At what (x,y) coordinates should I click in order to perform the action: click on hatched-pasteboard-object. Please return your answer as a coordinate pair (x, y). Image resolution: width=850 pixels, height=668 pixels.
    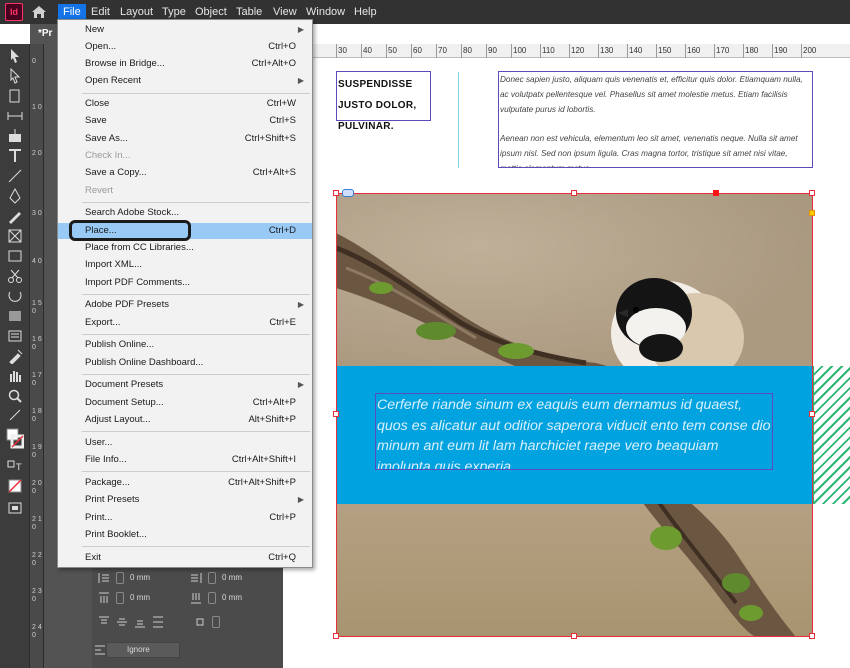
    Looking at the image, I should click on (831, 435).